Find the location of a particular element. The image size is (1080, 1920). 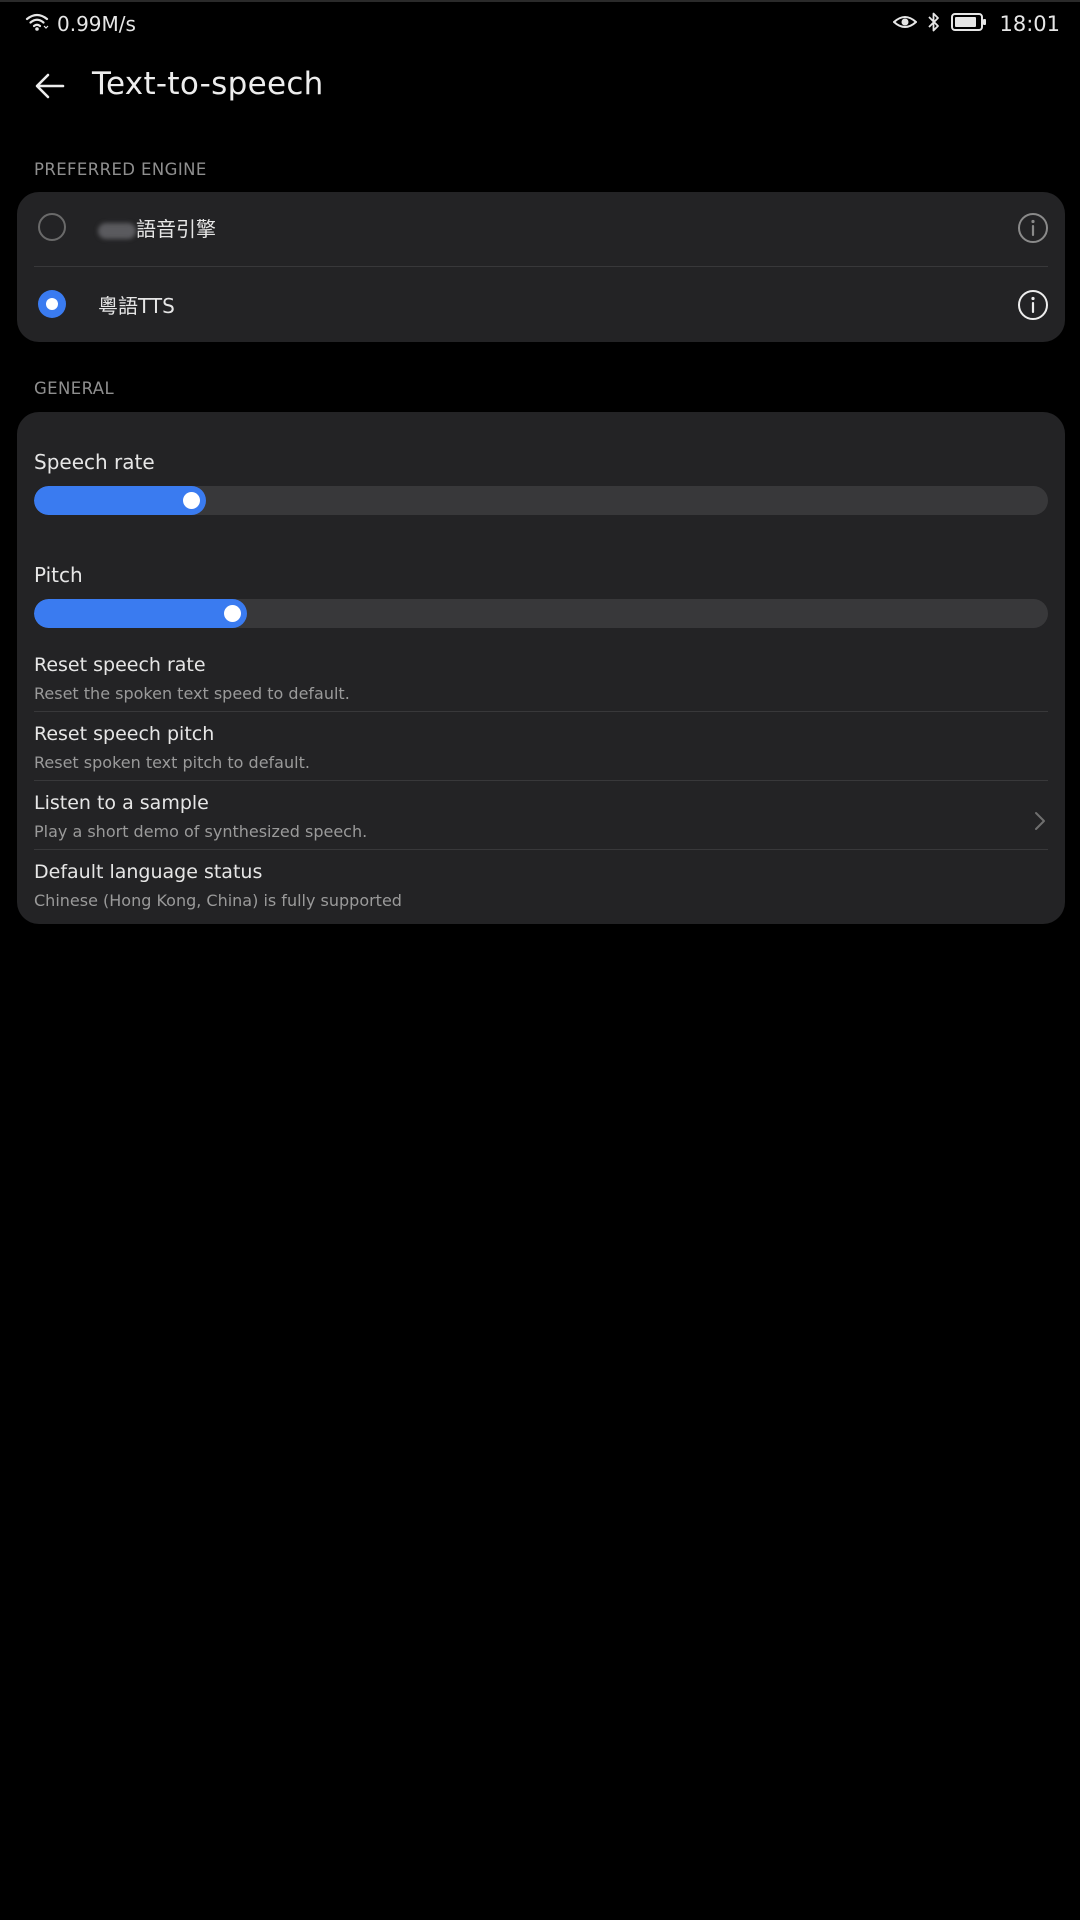

battery-icon is located at coordinates (969, 24).